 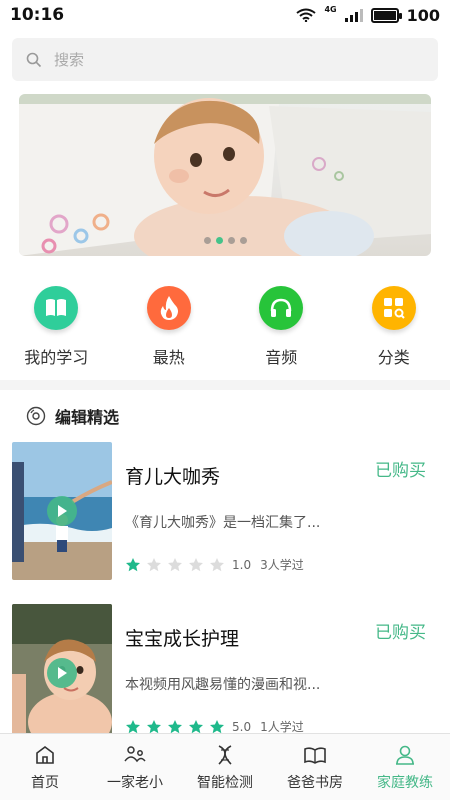 I want to click on rating-value: 5.0, so click(x=242, y=726).